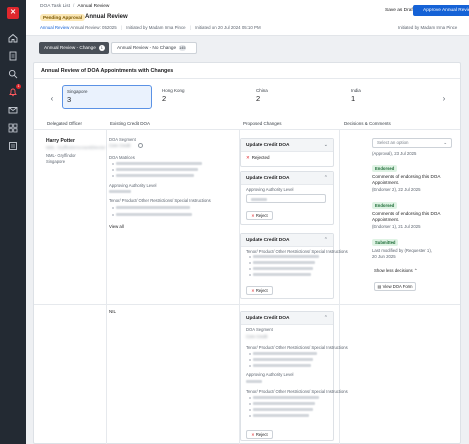 The image size is (469, 444). Describe the element at coordinates (286, 198) in the screenshot. I see `authority-select` at that location.